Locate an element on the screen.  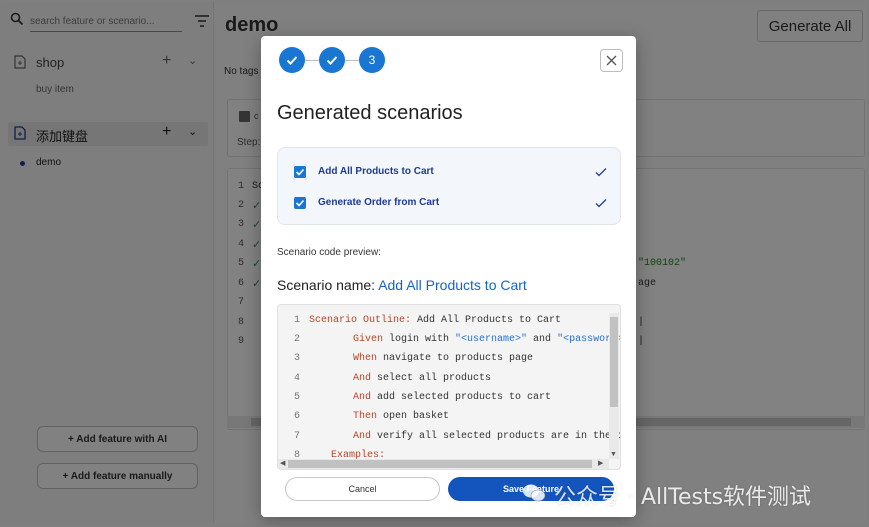
code-rest: Add All Products to Cart is located at coordinates (486, 320).